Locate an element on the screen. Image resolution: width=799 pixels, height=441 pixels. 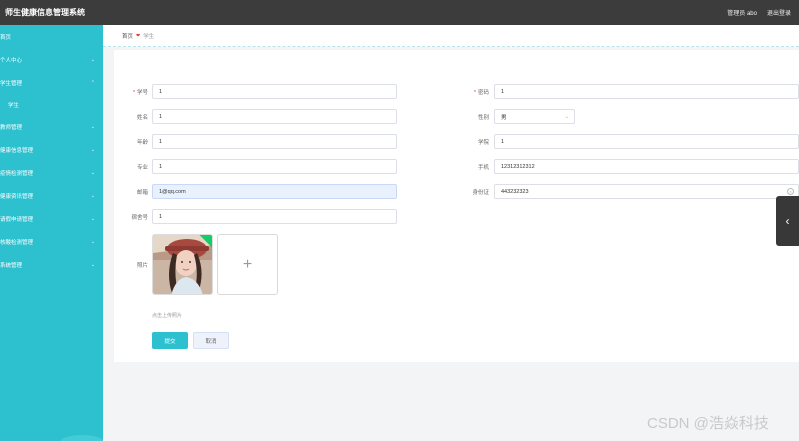
idcard-label: 身份证 is located at coordinates (480, 193).